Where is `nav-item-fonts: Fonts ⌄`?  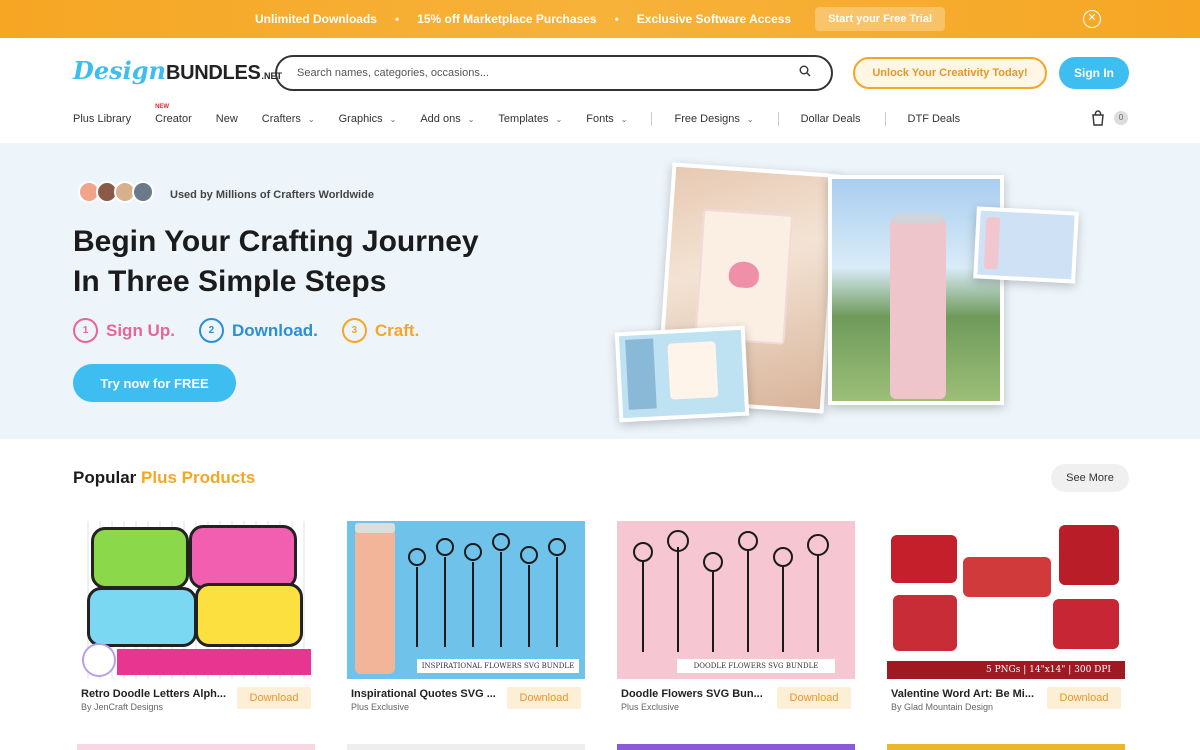 nav-item-fonts: Fonts ⌄ is located at coordinates (606, 119).